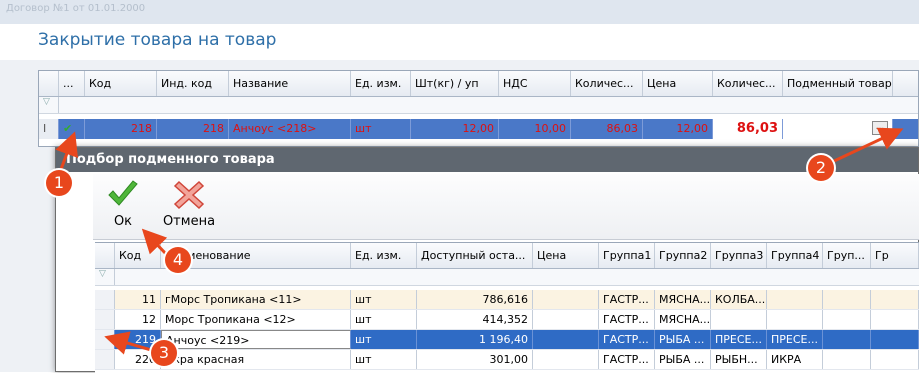 The width and height of the screenshot is (919, 373). I want to click on annotation-badge-4: 4, so click(178, 260).